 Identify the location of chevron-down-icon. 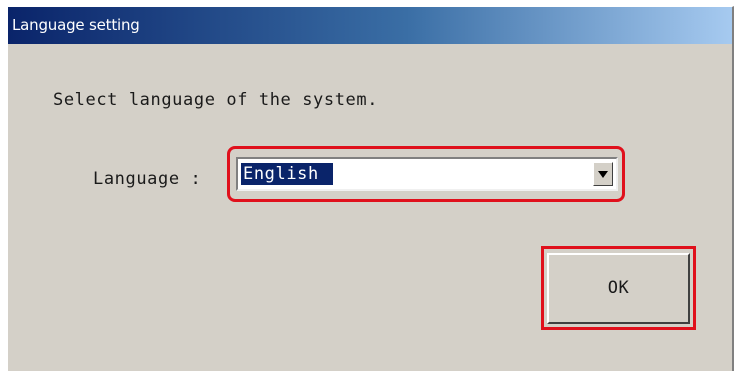
(603, 174).